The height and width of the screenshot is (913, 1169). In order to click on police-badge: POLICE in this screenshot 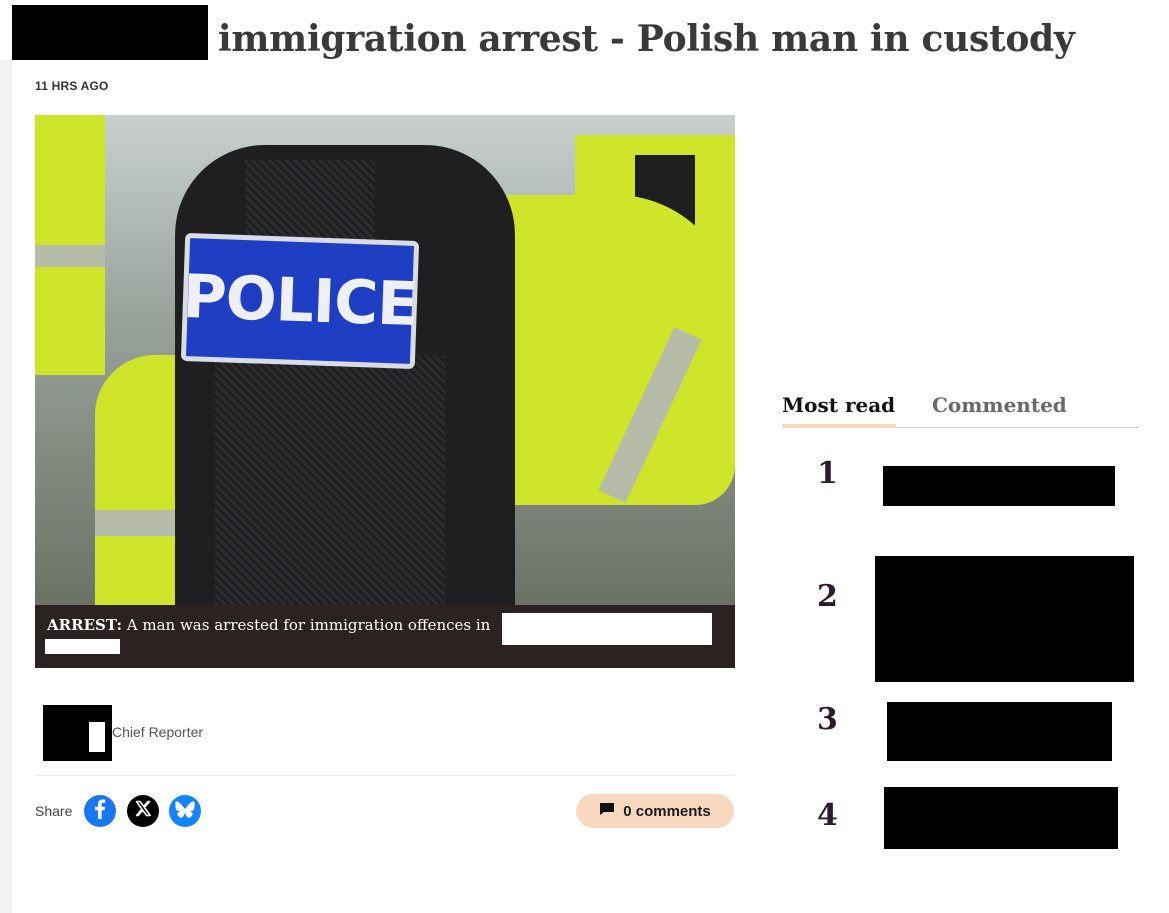, I will do `click(300, 301)`.